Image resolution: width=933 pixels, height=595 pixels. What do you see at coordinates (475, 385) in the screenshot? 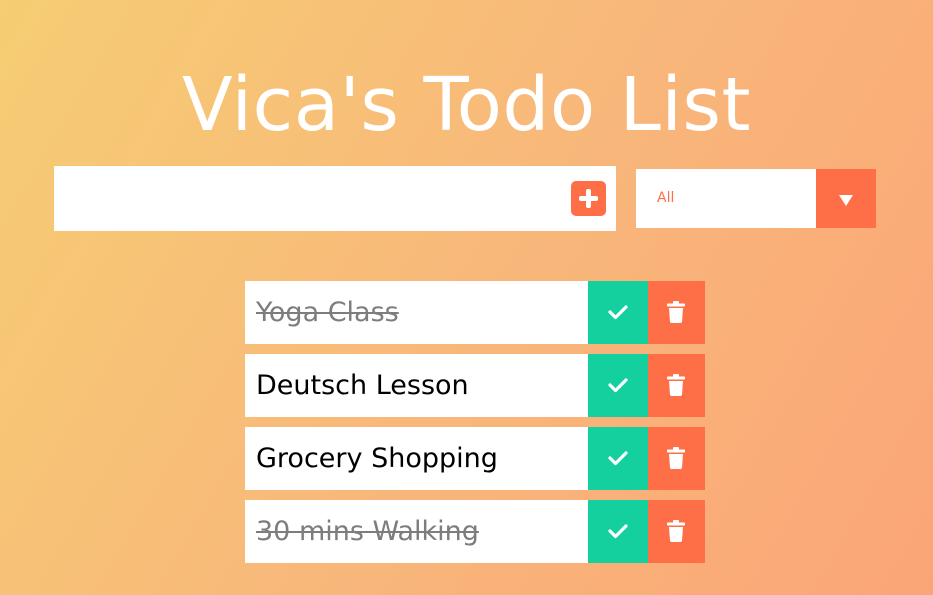
I see `todo-item: Deutsch Lesson` at bounding box center [475, 385].